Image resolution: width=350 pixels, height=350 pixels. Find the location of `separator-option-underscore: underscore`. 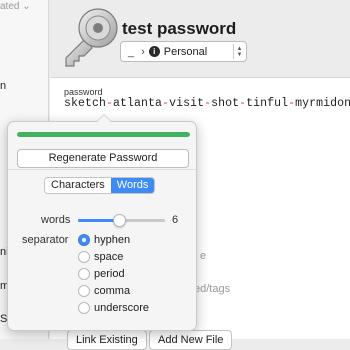

separator-option-underscore: underscore is located at coordinates (113, 308).